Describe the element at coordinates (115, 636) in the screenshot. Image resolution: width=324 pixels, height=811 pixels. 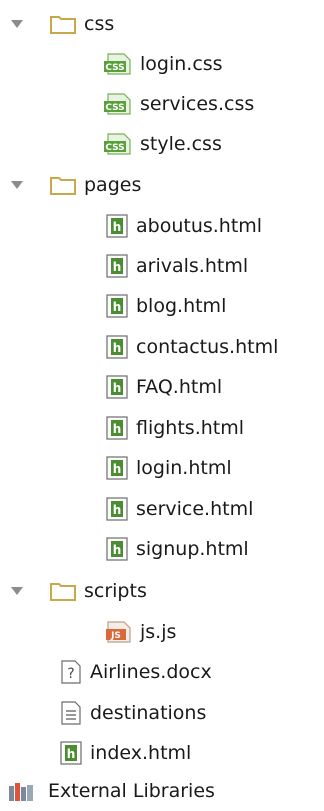
I see `svg-text: JS` at that location.